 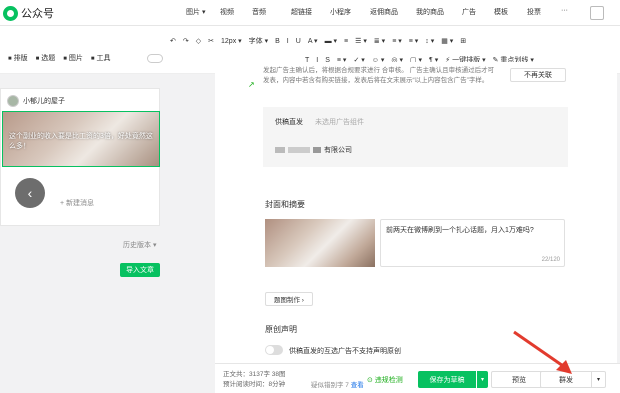 I want to click on summary-text: 前两天在微博刷到一个扎心话题，月入1万难吗?, so click(x=460, y=230).